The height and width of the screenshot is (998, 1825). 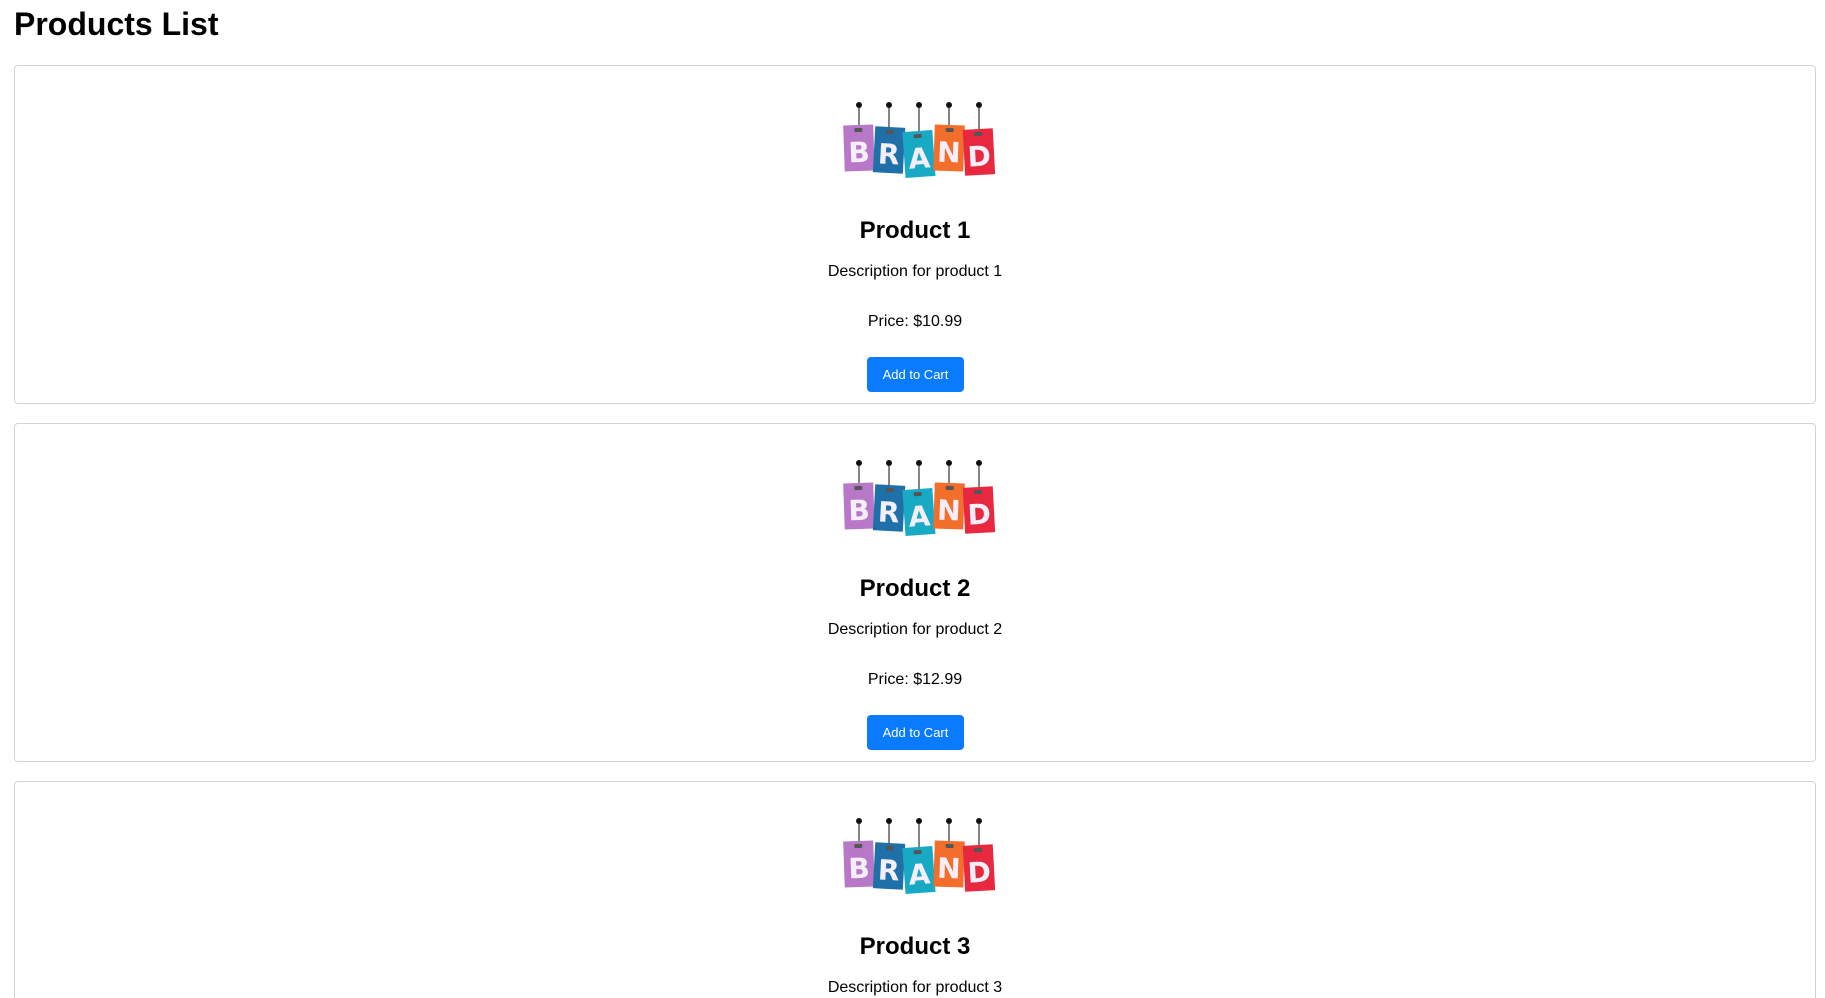 What do you see at coordinates (915, 271) in the screenshot?
I see `product-description: Description for product 1` at bounding box center [915, 271].